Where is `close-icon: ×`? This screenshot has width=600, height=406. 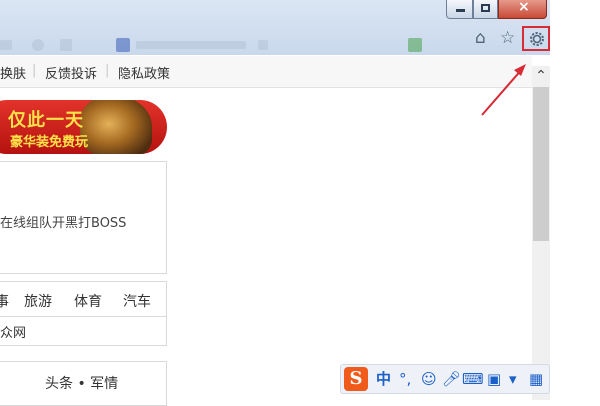 close-icon: × is located at coordinates (524, 7).